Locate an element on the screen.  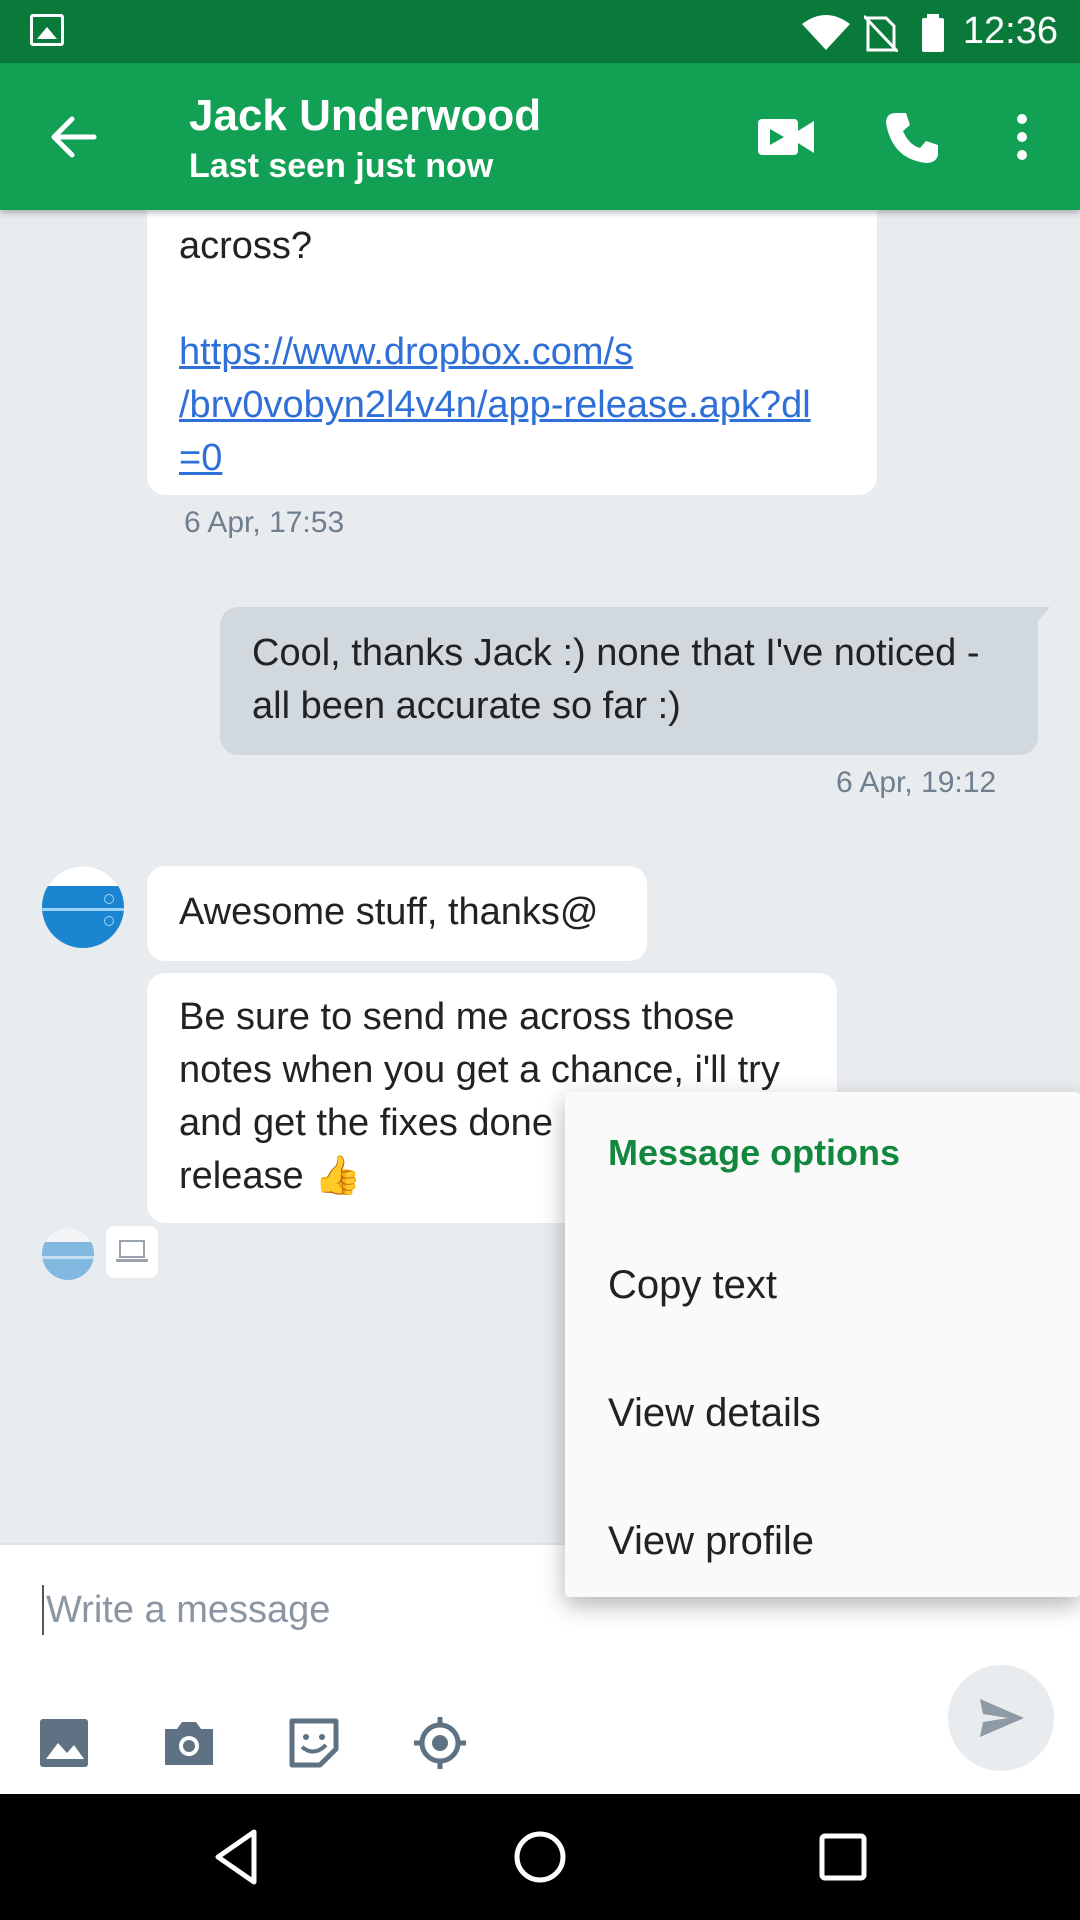
message-text: across? is located at coordinates (246, 246).